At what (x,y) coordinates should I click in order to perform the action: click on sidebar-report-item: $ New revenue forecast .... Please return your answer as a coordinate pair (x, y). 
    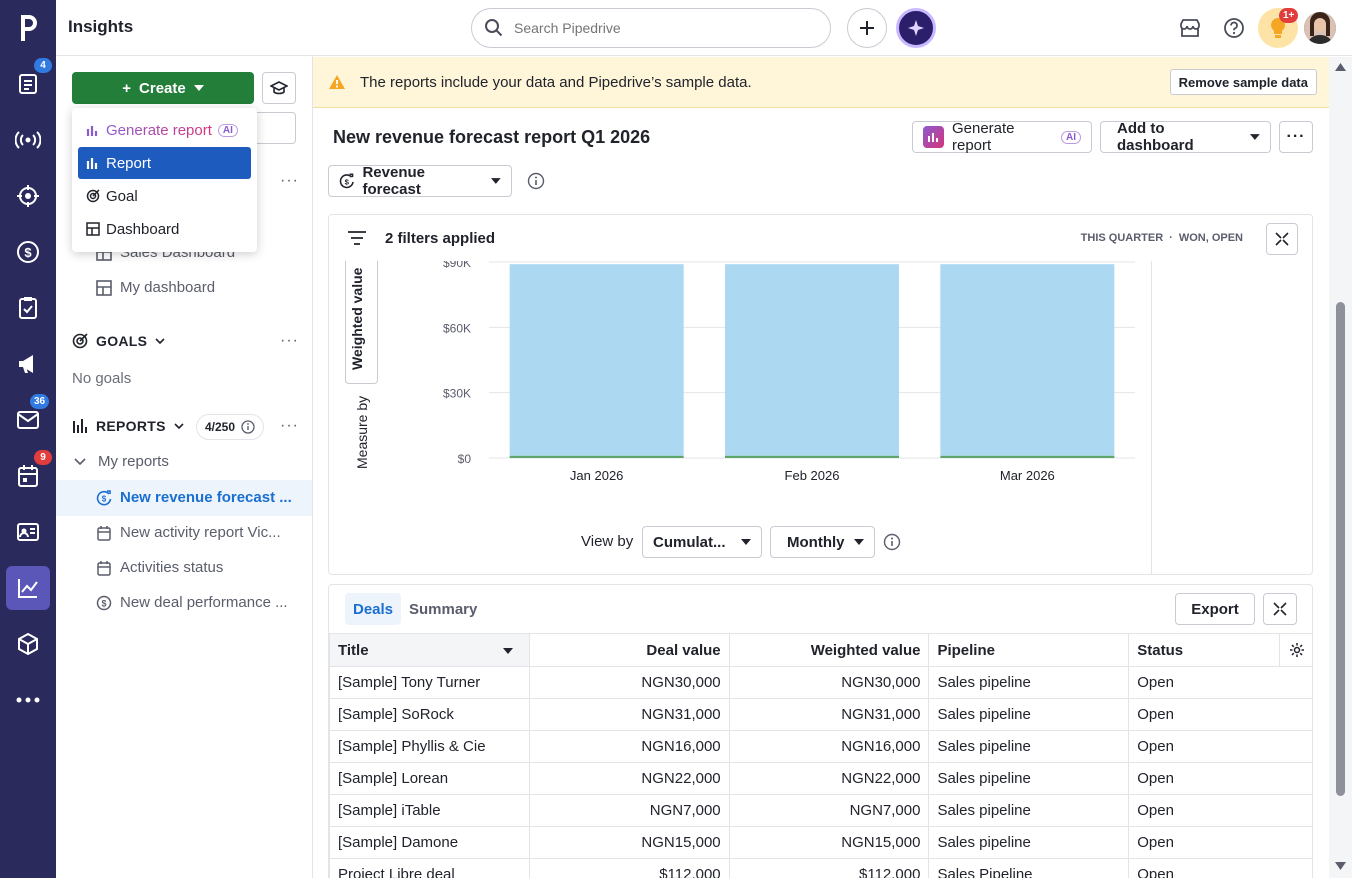
    Looking at the image, I should click on (194, 497).